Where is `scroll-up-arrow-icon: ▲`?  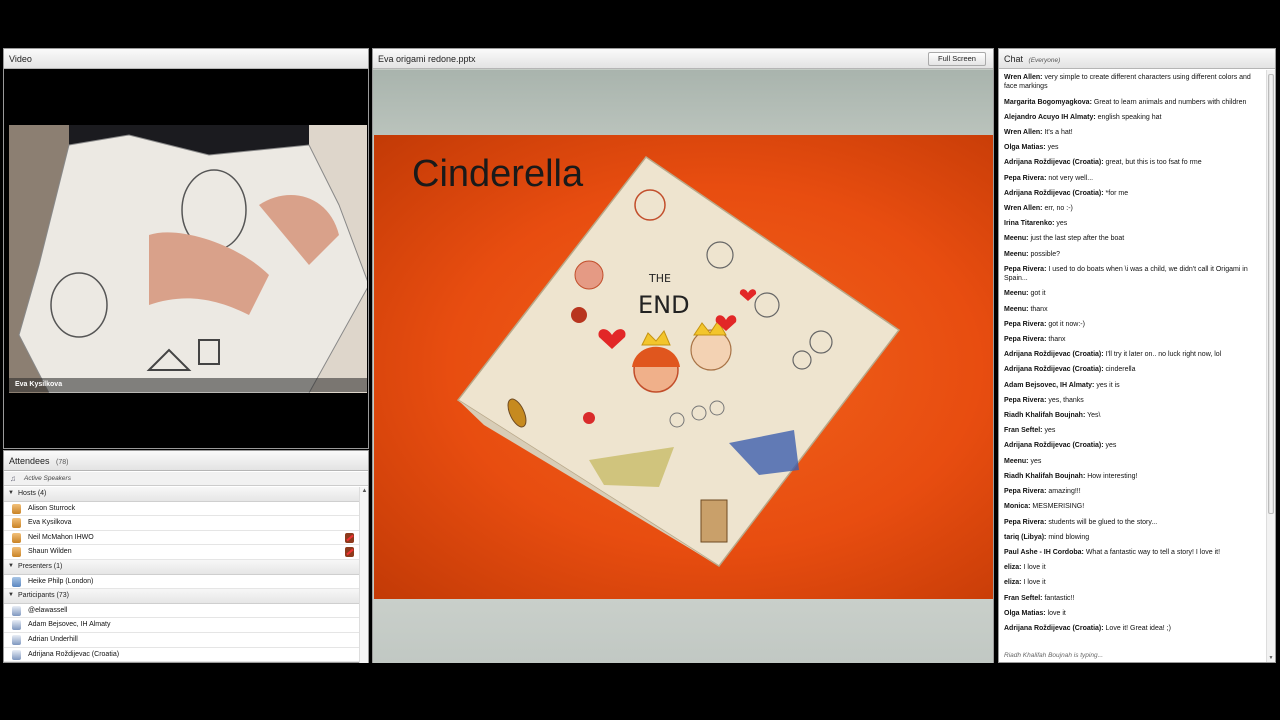
scroll-up-arrow-icon: ▲ is located at coordinates (364, 491).